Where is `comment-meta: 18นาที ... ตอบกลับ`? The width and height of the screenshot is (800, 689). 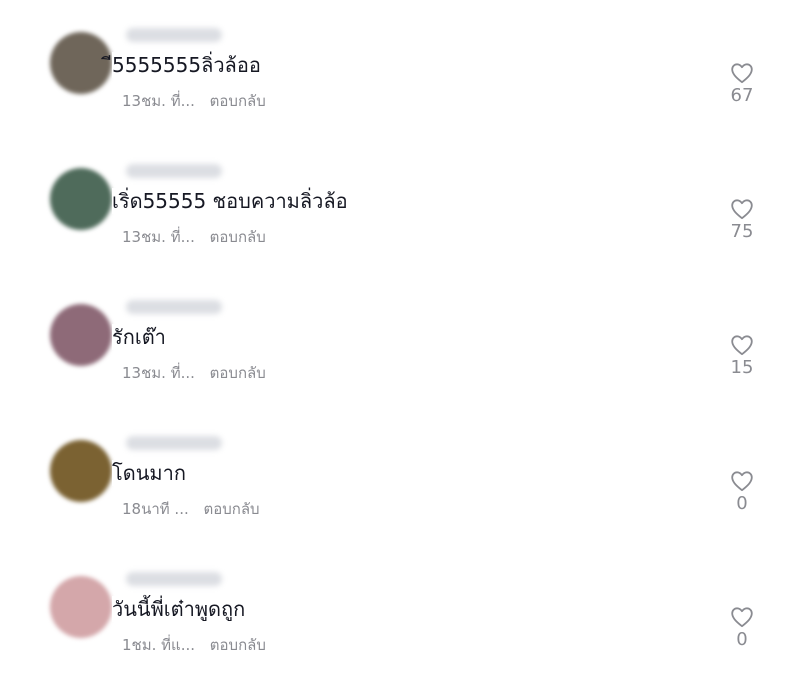
comment-meta: 18นาที ... ตอบกลับ is located at coordinates (191, 509).